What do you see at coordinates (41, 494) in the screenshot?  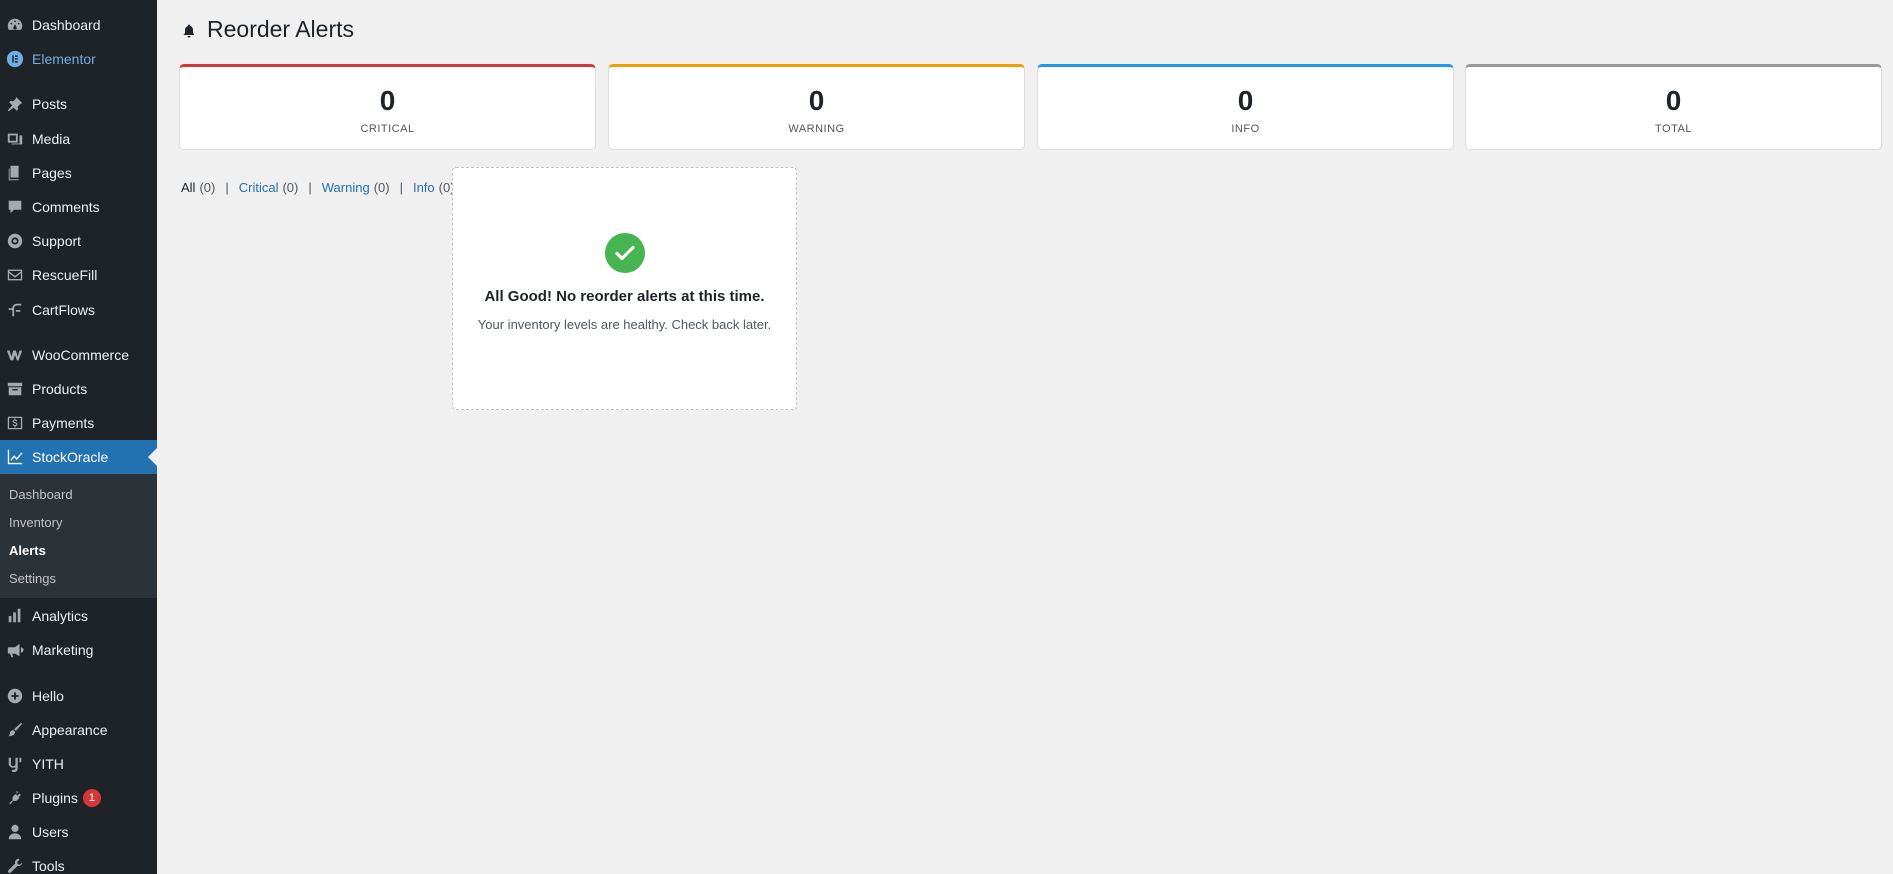 I see `submenu-item-dashboard: Dashboard` at bounding box center [41, 494].